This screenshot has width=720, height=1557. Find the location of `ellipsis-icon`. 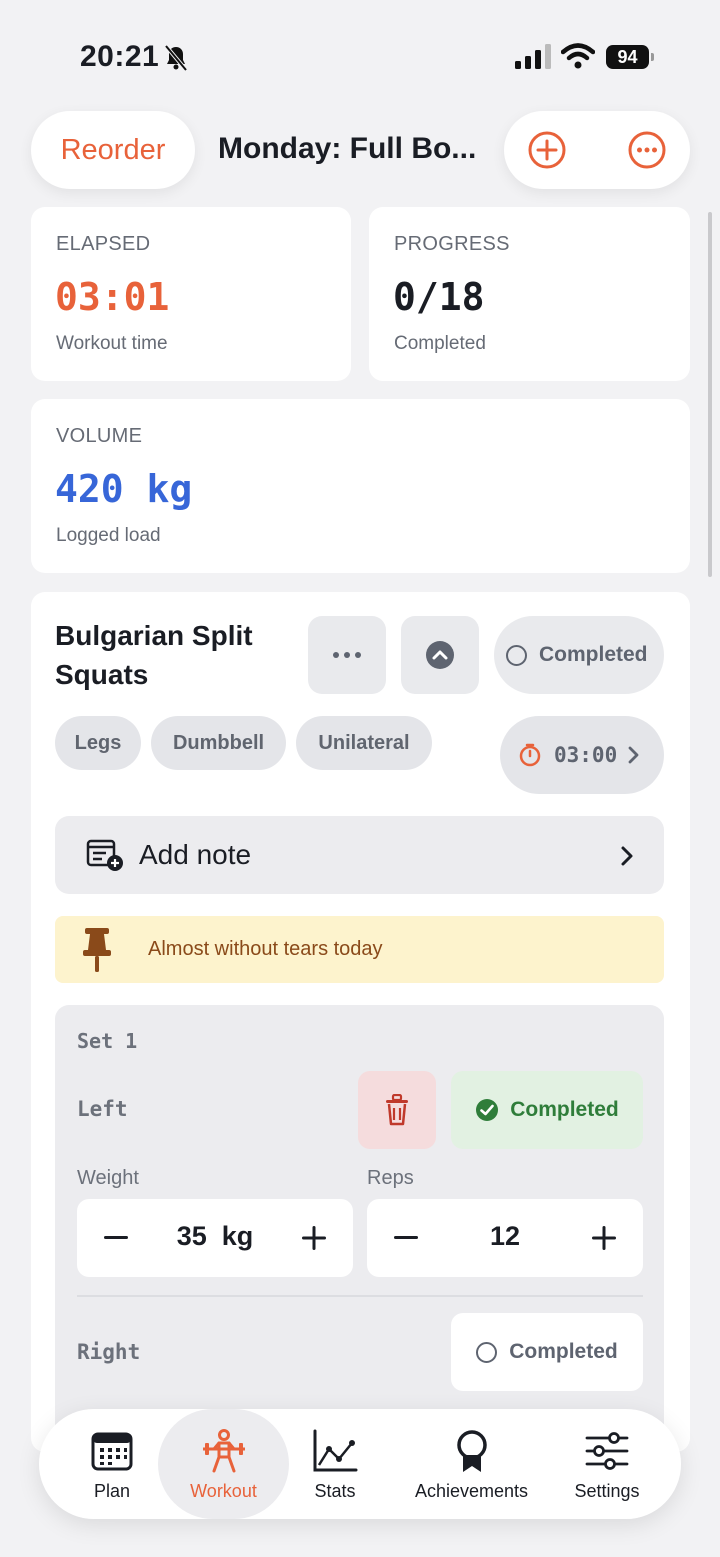

ellipsis-icon is located at coordinates (347, 655).